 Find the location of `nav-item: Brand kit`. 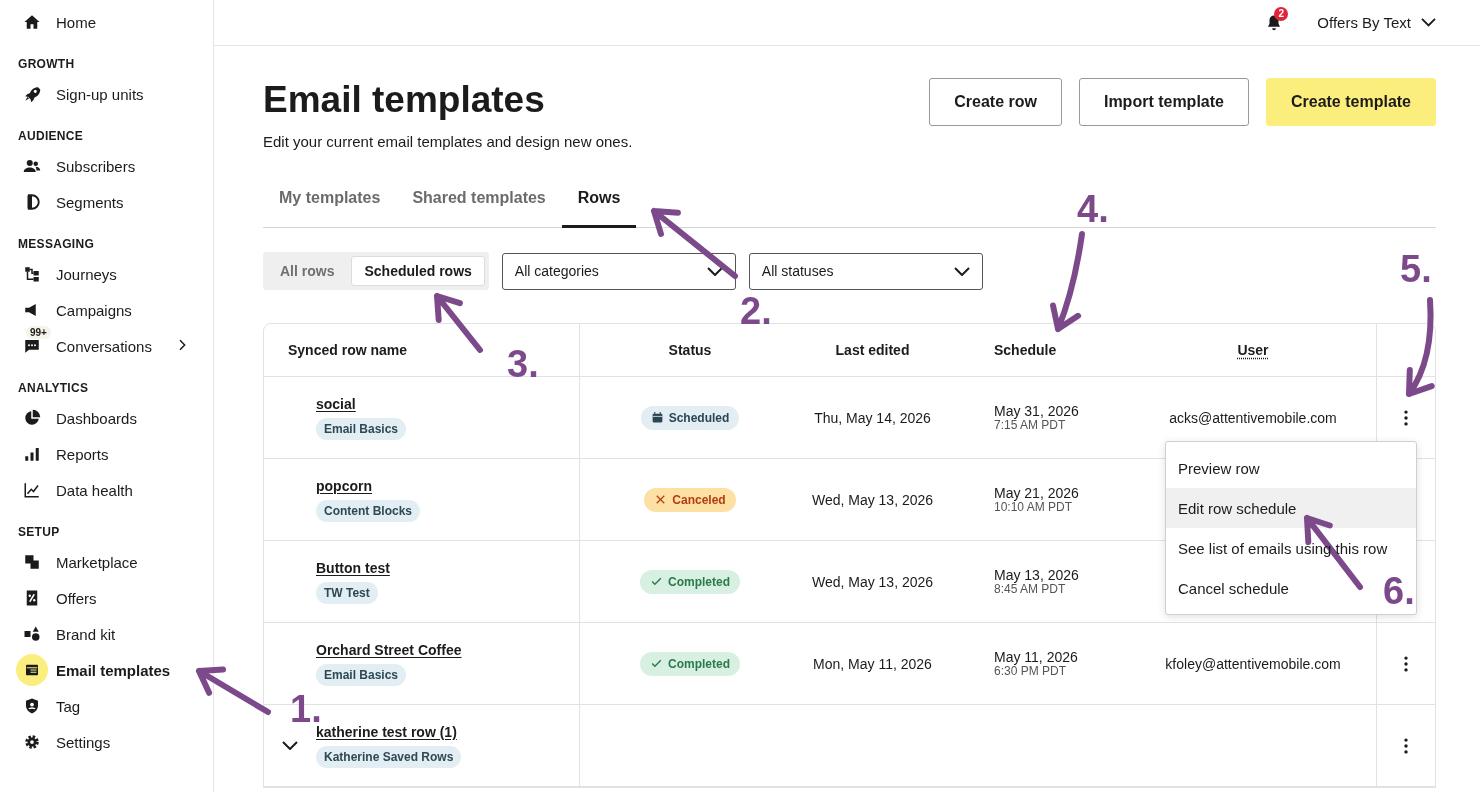

nav-item: Brand kit is located at coordinates (106, 634).